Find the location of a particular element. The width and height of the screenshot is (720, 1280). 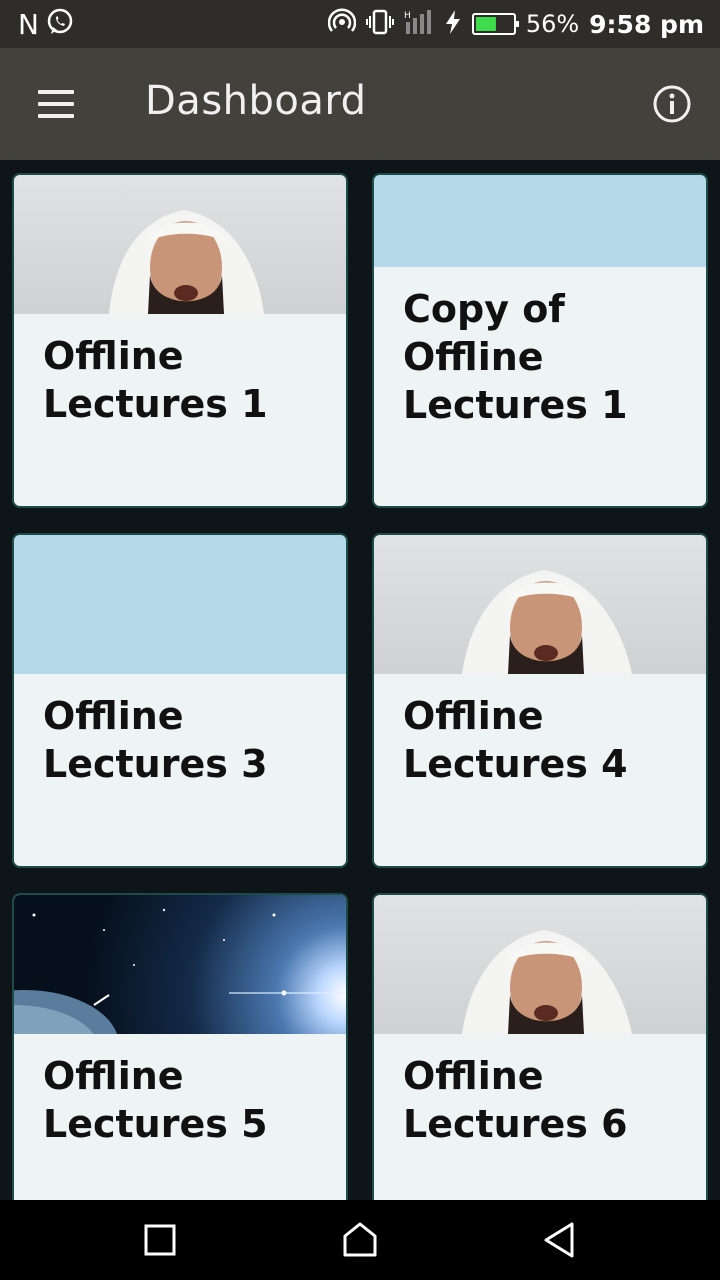

card-label: Offline Lectures 5 is located at coordinates (155, 1100).